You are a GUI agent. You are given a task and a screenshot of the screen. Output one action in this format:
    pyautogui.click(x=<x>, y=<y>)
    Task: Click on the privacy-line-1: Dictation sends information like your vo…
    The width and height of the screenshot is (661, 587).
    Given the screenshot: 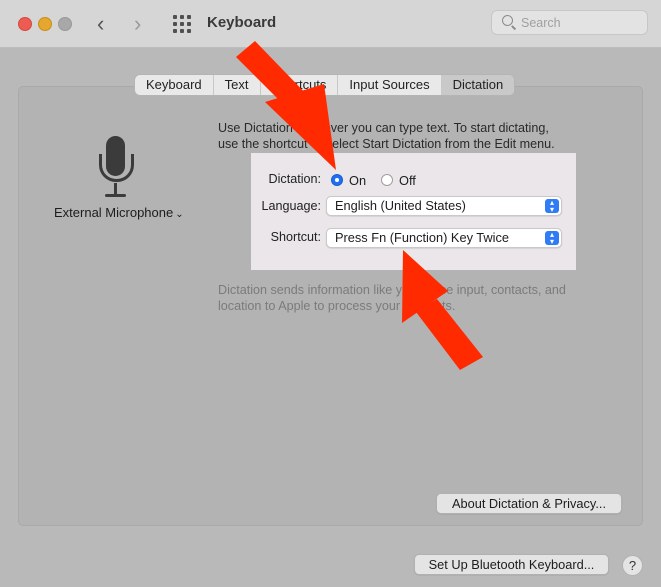 What is the action you would take?
    pyautogui.click(x=392, y=290)
    